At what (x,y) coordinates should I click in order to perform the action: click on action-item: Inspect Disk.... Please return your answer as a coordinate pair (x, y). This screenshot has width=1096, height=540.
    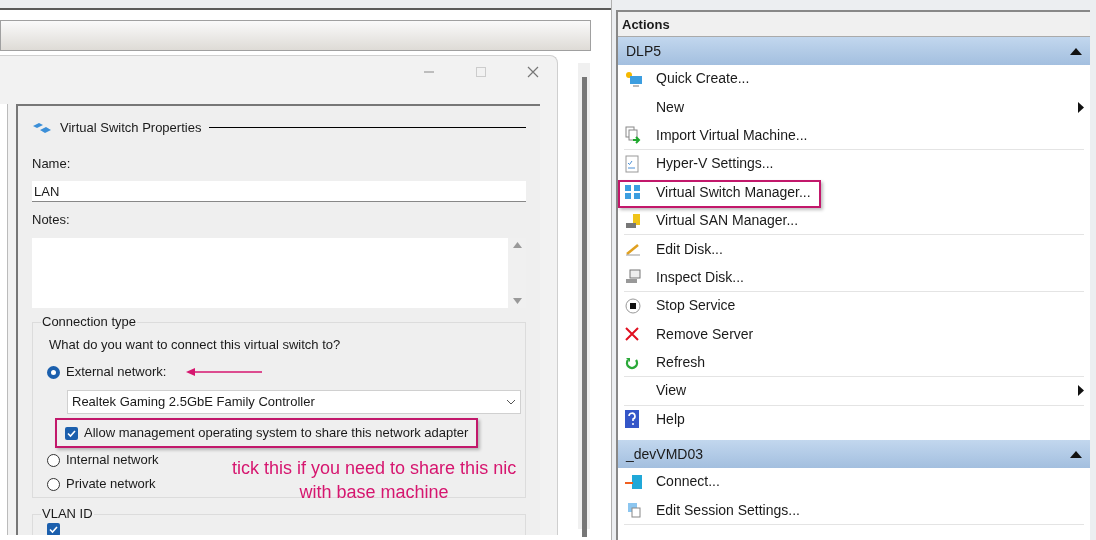
    Looking at the image, I should click on (854, 278).